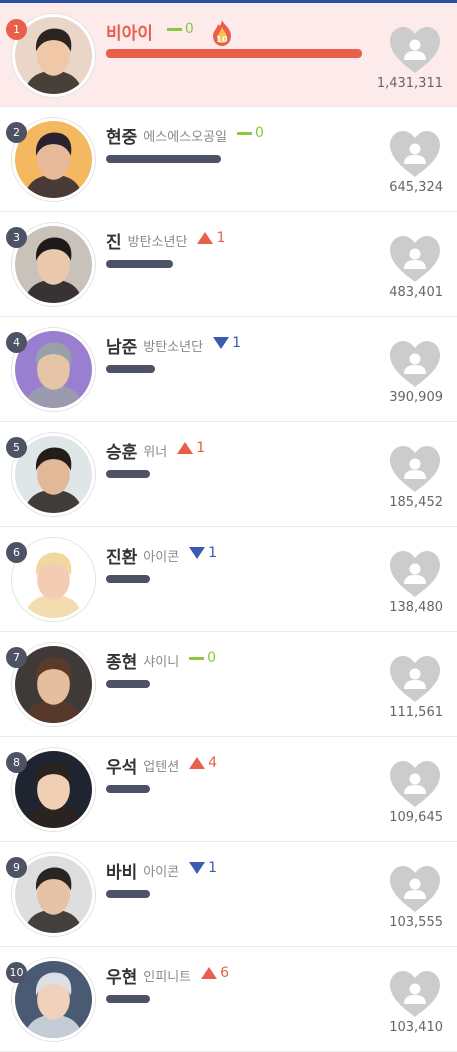  I want to click on group-name: 위너, so click(155, 452).